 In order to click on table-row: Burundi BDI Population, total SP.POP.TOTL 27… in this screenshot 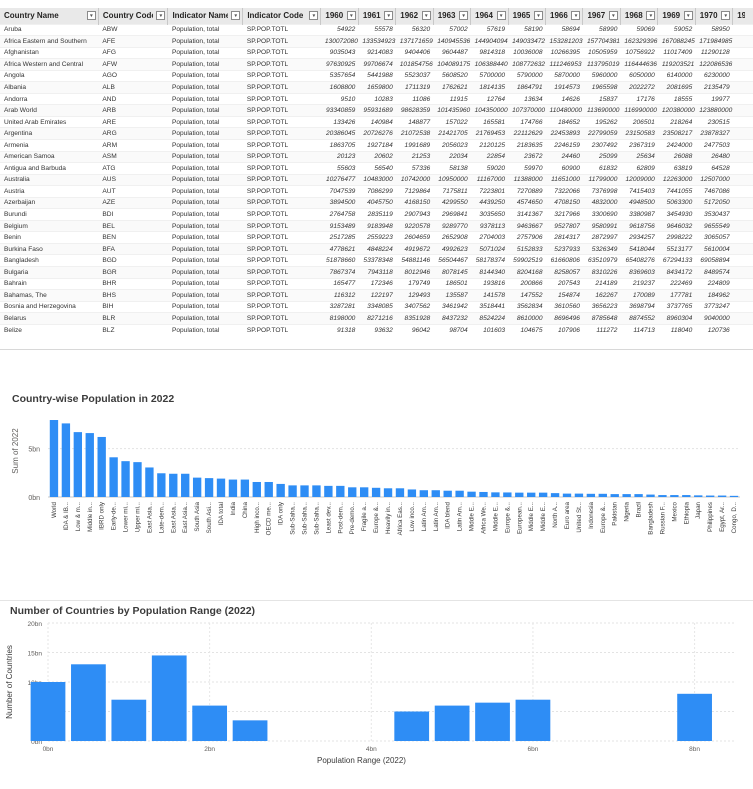, I will do `click(376, 214)`.